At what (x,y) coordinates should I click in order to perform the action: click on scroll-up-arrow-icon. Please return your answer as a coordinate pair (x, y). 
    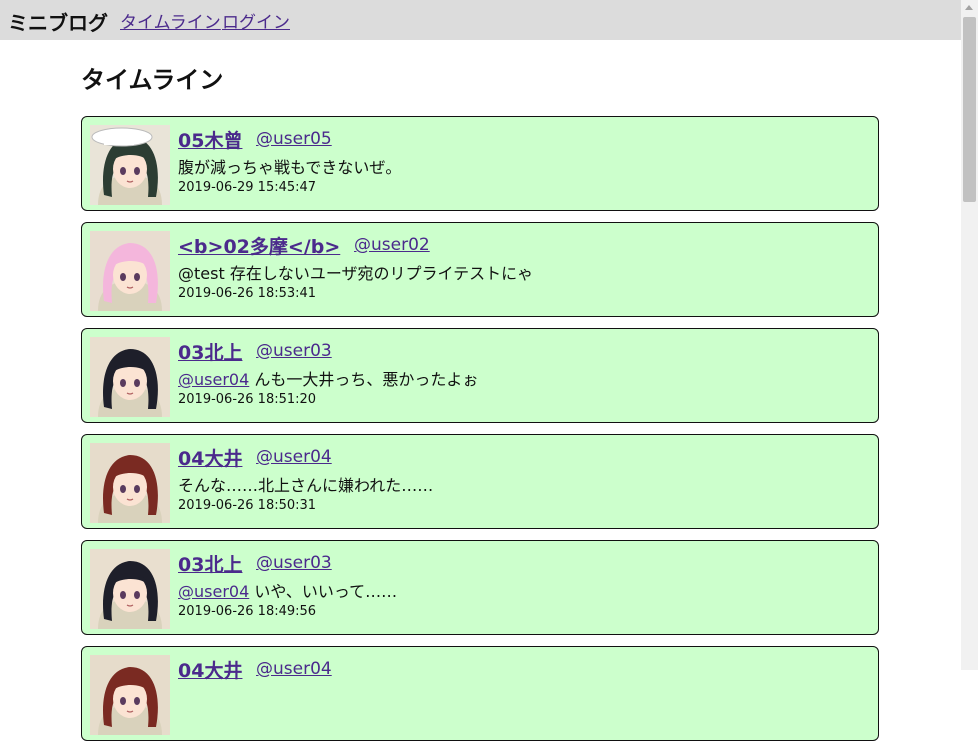
    Looking at the image, I should click on (969, 7).